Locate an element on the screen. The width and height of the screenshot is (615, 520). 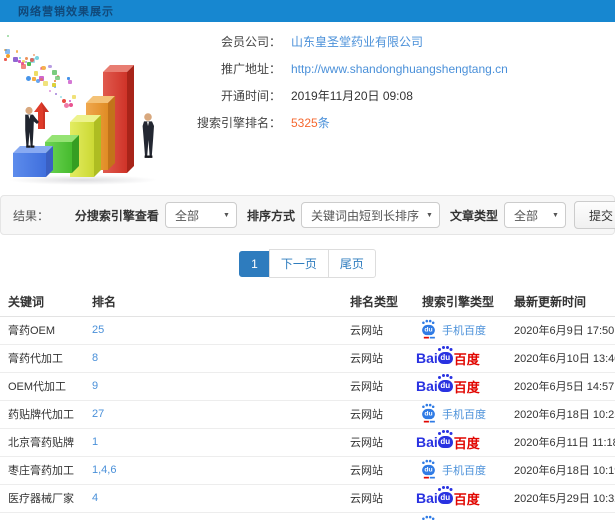
rank-link: 8 is located at coordinates (95, 358).